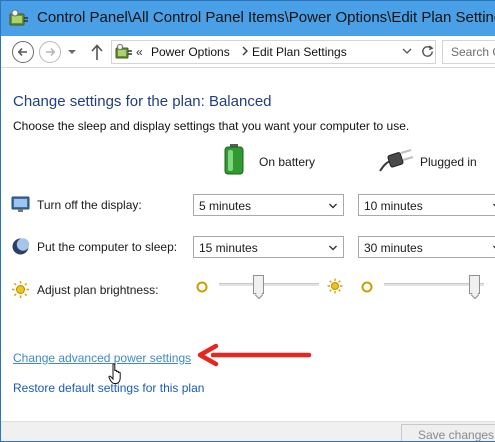 The height and width of the screenshot is (442, 495). Describe the element at coordinates (21, 246) in the screenshot. I see `sleep-moon-icon` at that location.